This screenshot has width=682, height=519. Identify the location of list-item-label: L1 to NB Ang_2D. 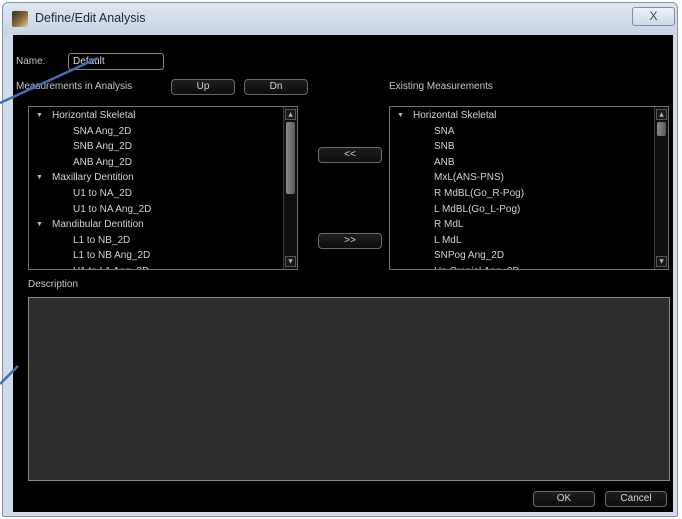
(112, 256).